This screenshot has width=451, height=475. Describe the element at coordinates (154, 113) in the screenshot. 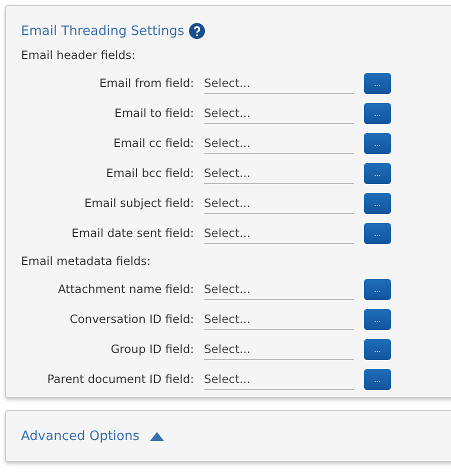

I see `field-label: Email to field:` at that location.